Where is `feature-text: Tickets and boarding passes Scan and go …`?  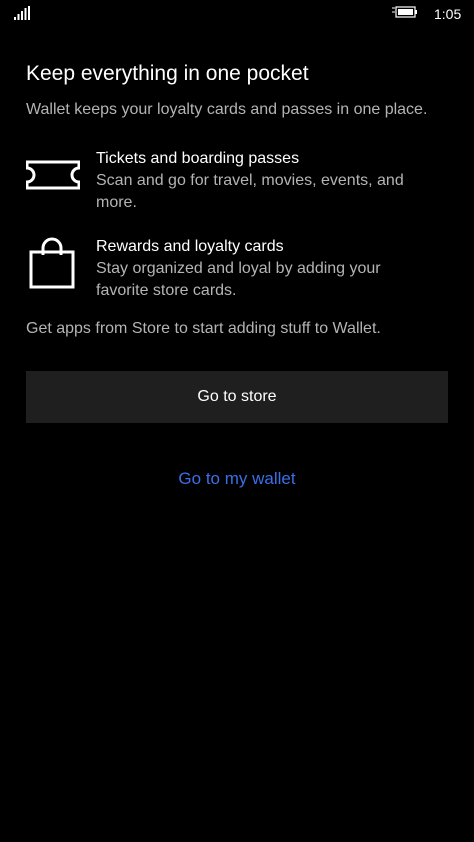 feature-text: Tickets and boarding passes Scan and go … is located at coordinates (266, 181).